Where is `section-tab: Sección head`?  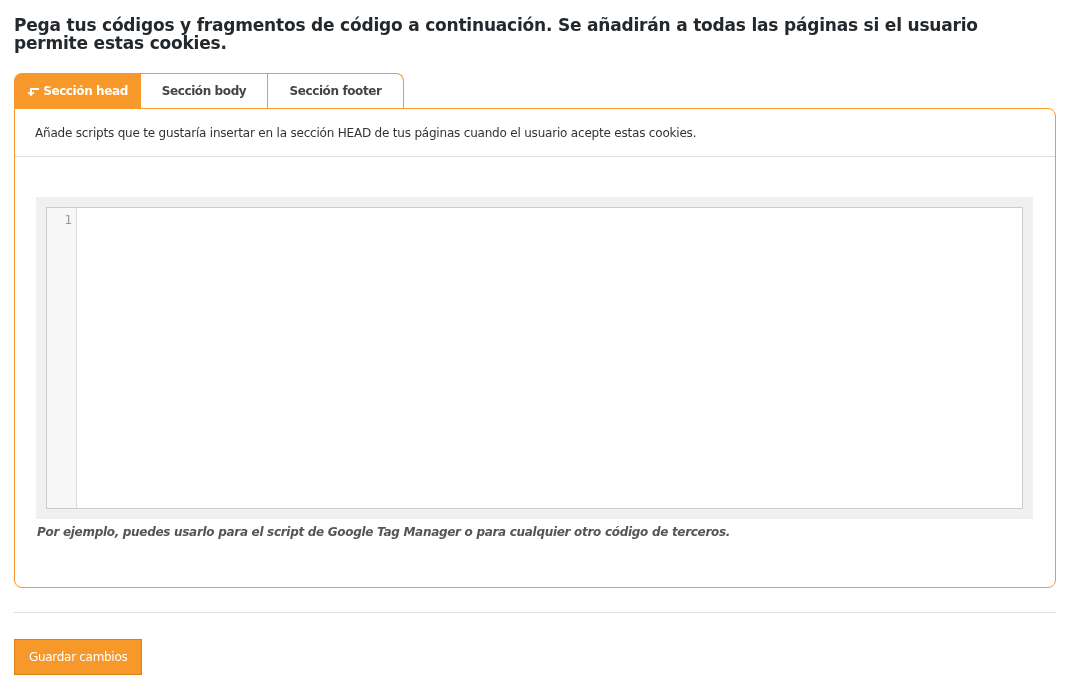
section-tab: Sección head is located at coordinates (77, 90).